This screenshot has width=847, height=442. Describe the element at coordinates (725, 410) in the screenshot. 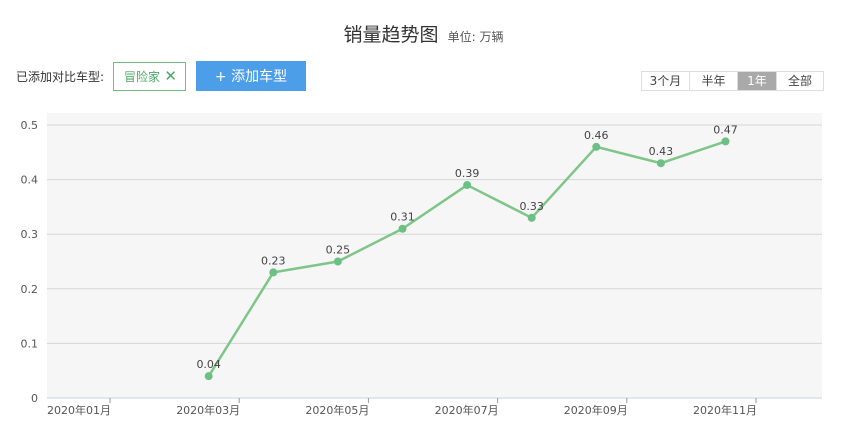

I see `x-tick-label: 2020年11月` at that location.